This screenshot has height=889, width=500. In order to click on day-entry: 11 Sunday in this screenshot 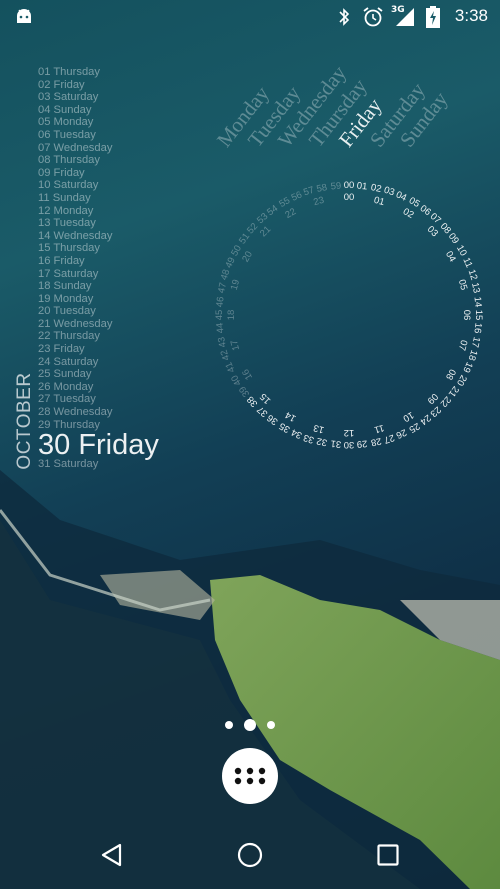, I will do `click(64, 197)`.